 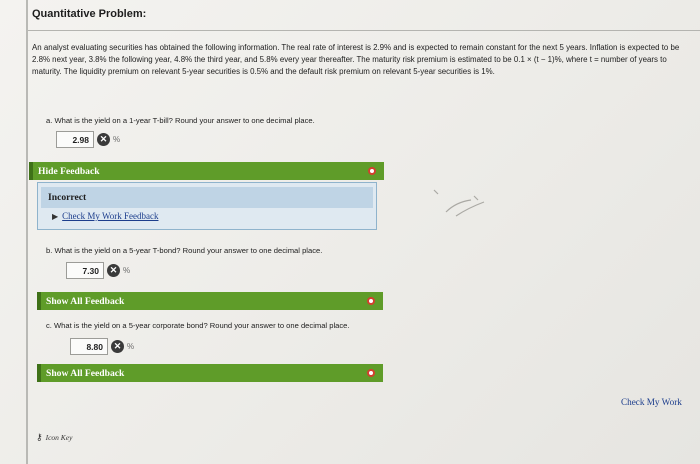 What do you see at coordinates (75, 139) in the screenshot?
I see `question-a-answer-input: 2.98` at bounding box center [75, 139].